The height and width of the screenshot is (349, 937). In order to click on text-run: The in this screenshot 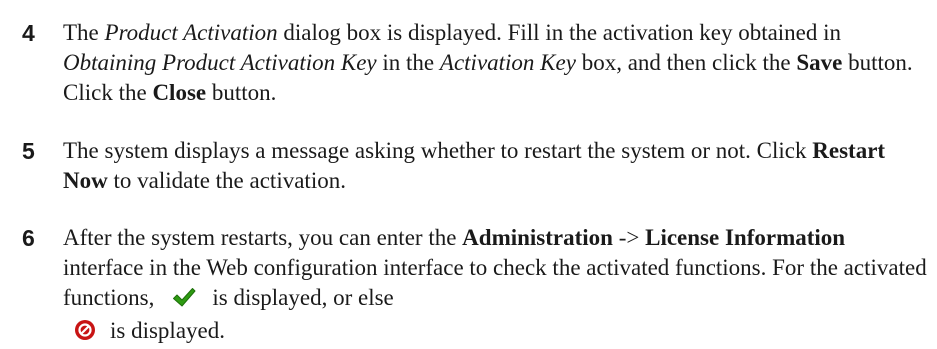, I will do `click(84, 32)`.